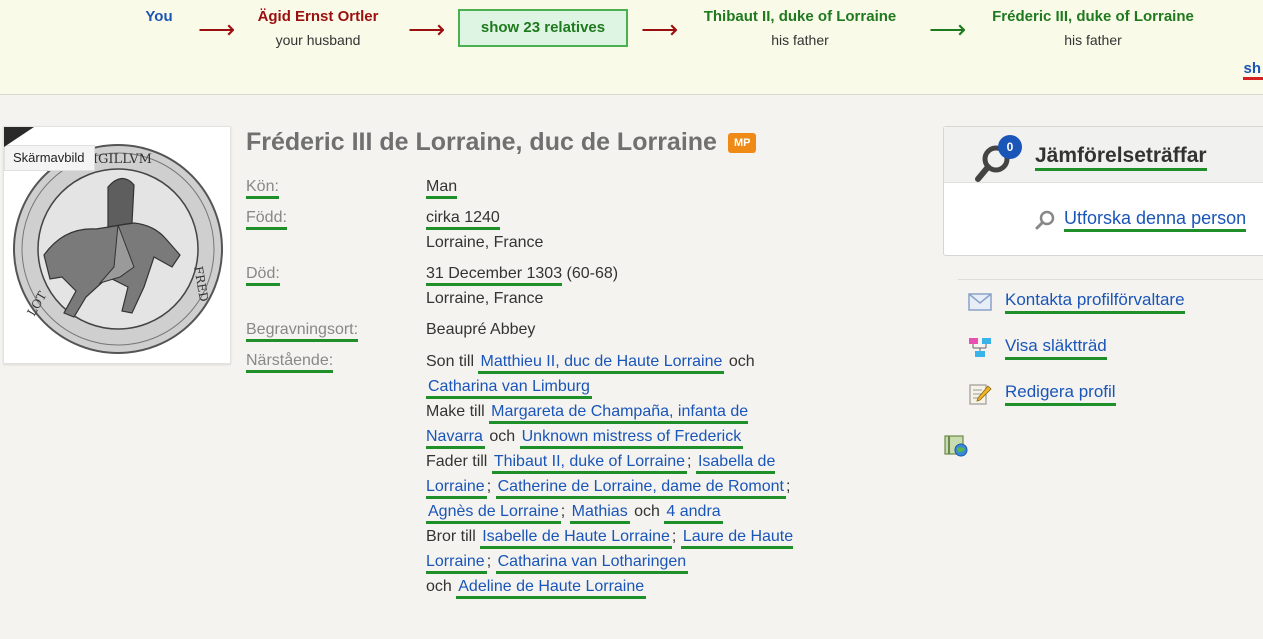 The image size is (1263, 639). I want to click on born-label: Född:, so click(266, 219).